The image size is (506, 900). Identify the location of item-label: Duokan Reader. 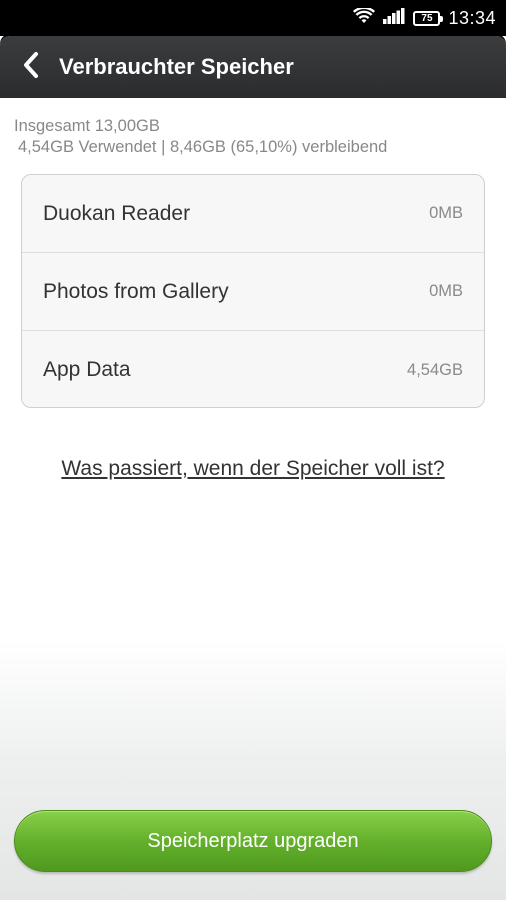
(117, 213).